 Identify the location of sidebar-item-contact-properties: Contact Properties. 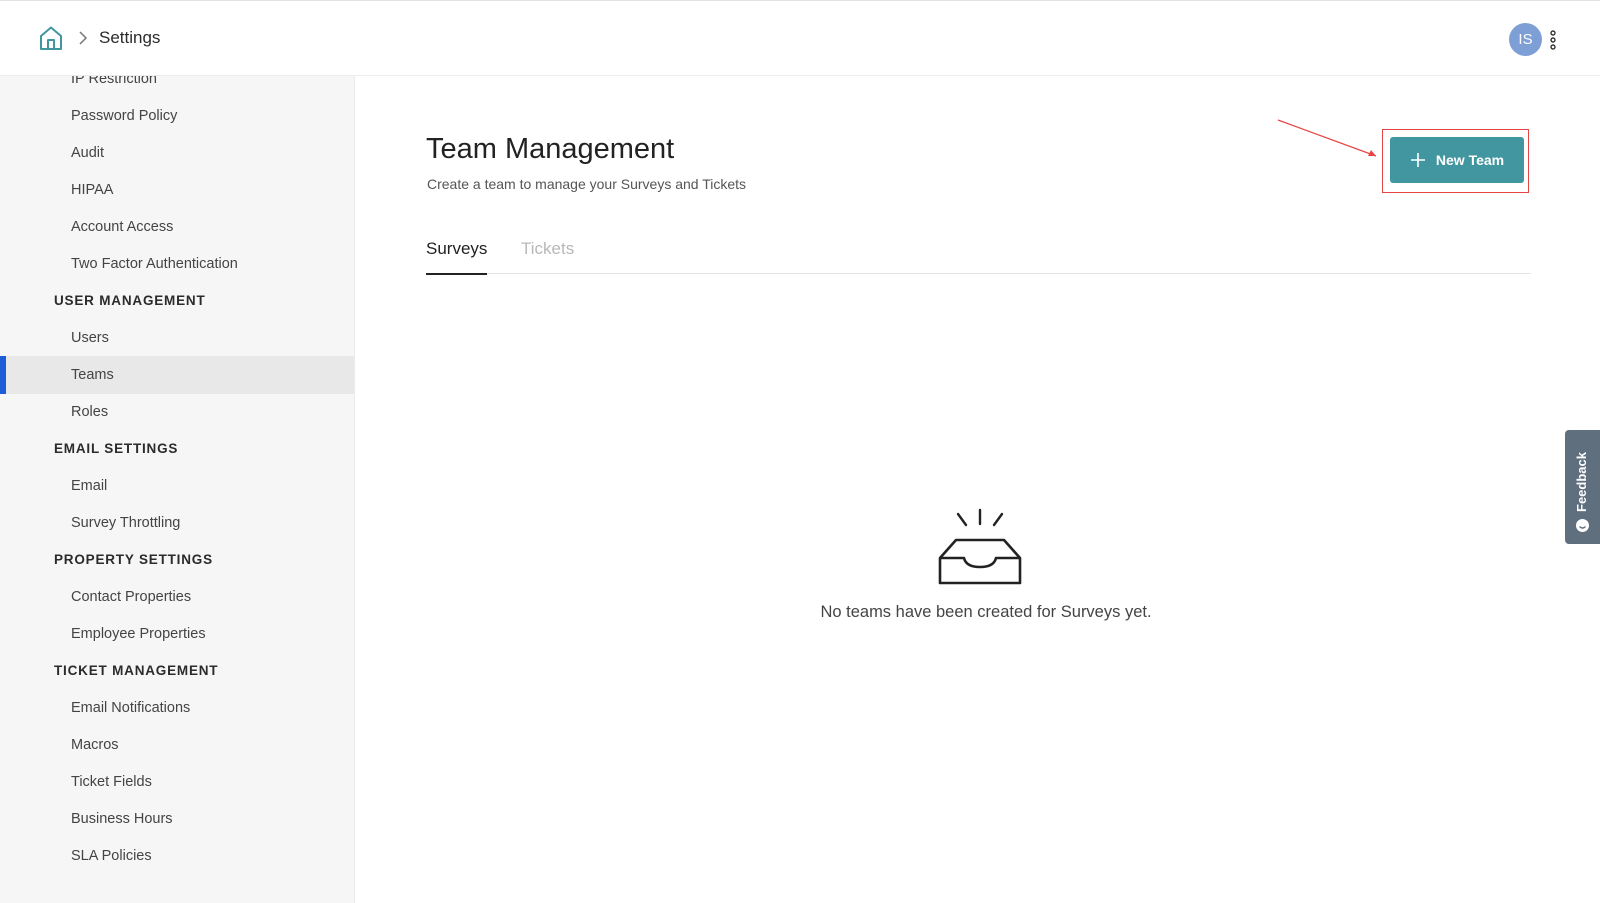
(177, 597).